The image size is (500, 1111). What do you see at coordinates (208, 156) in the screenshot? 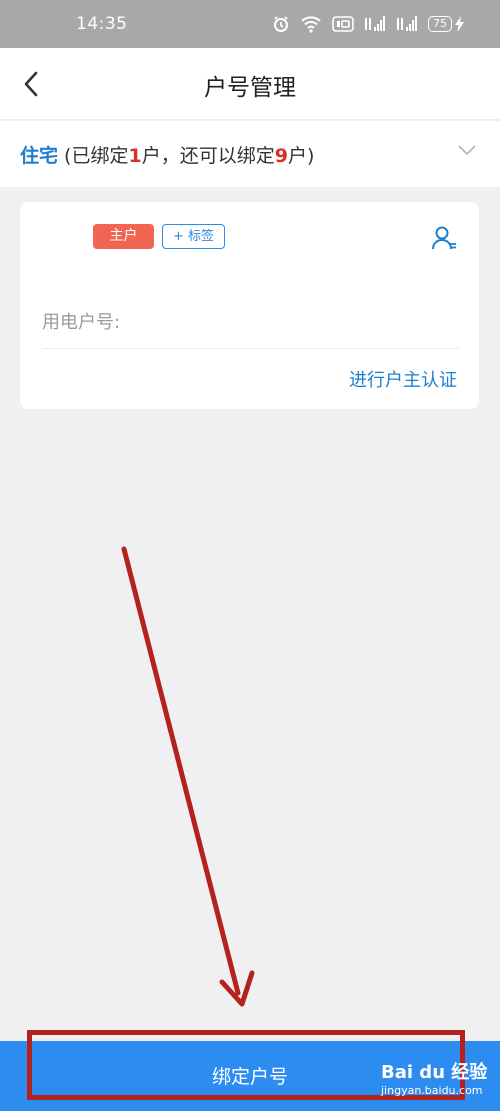
I see `remaining-prefix: 户，还可以绑定` at bounding box center [208, 156].